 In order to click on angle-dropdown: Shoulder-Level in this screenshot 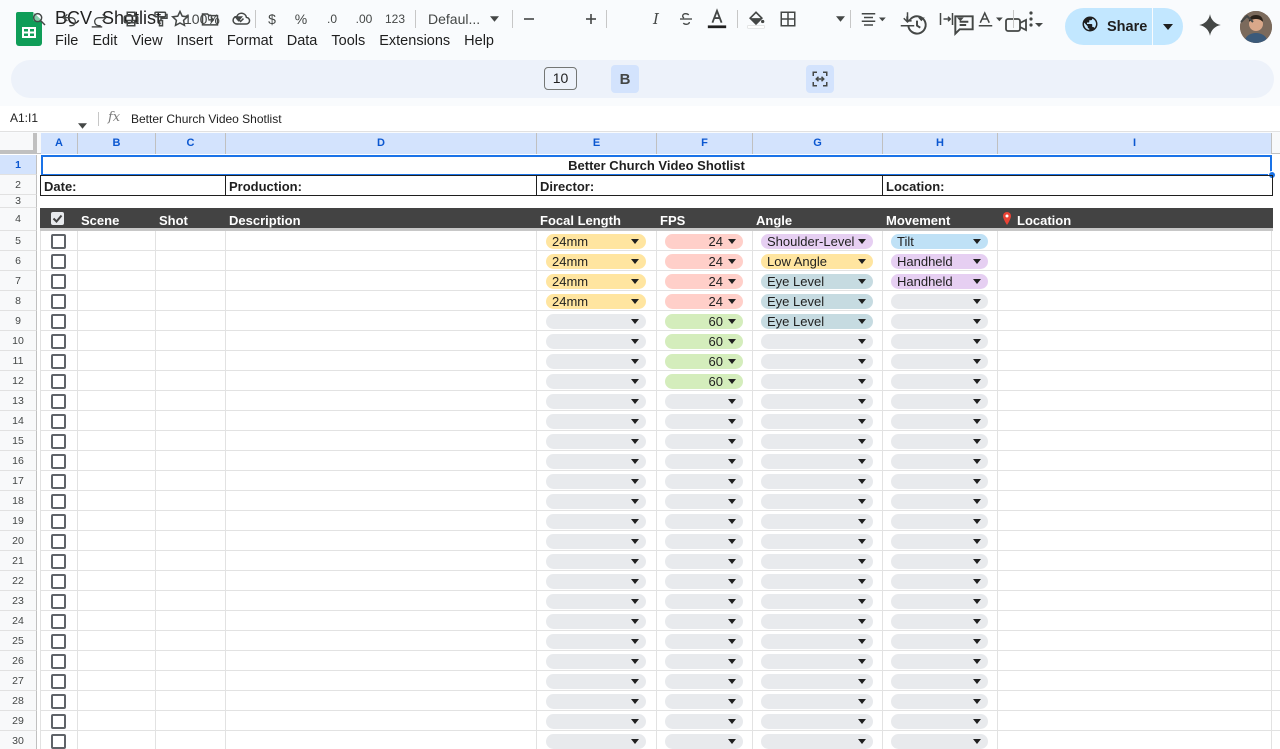, I will do `click(817, 241)`.